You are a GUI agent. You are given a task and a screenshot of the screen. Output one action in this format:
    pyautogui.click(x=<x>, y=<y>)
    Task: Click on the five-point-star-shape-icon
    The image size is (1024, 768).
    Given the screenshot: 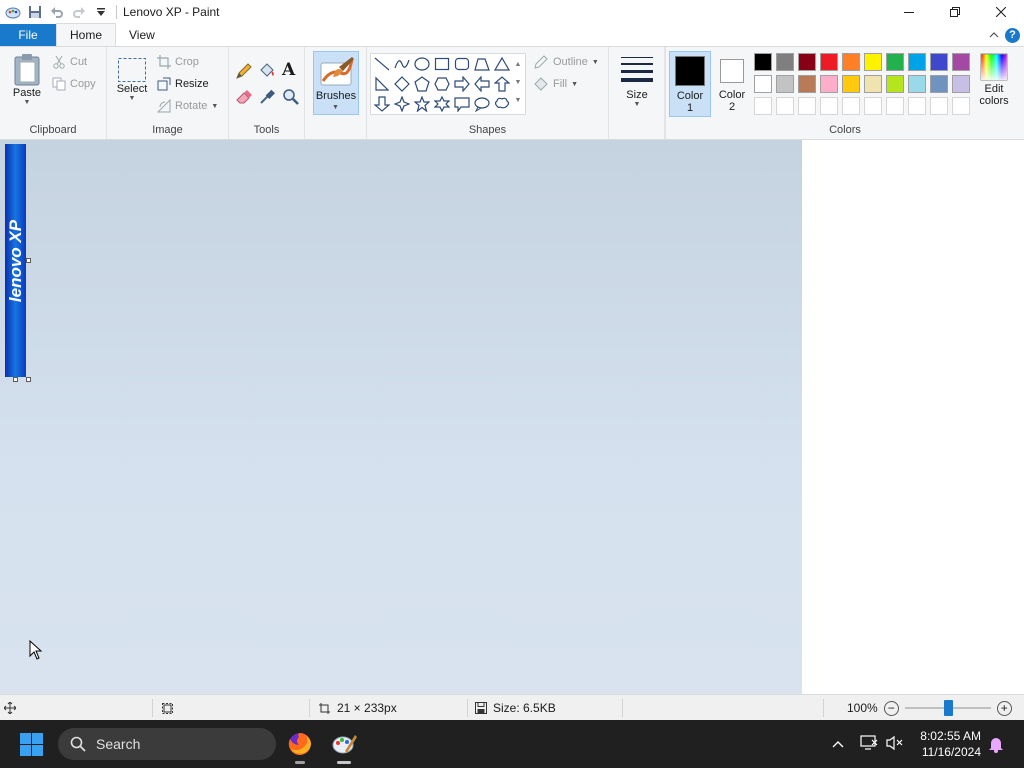 What is the action you would take?
    pyautogui.click(x=422, y=104)
    